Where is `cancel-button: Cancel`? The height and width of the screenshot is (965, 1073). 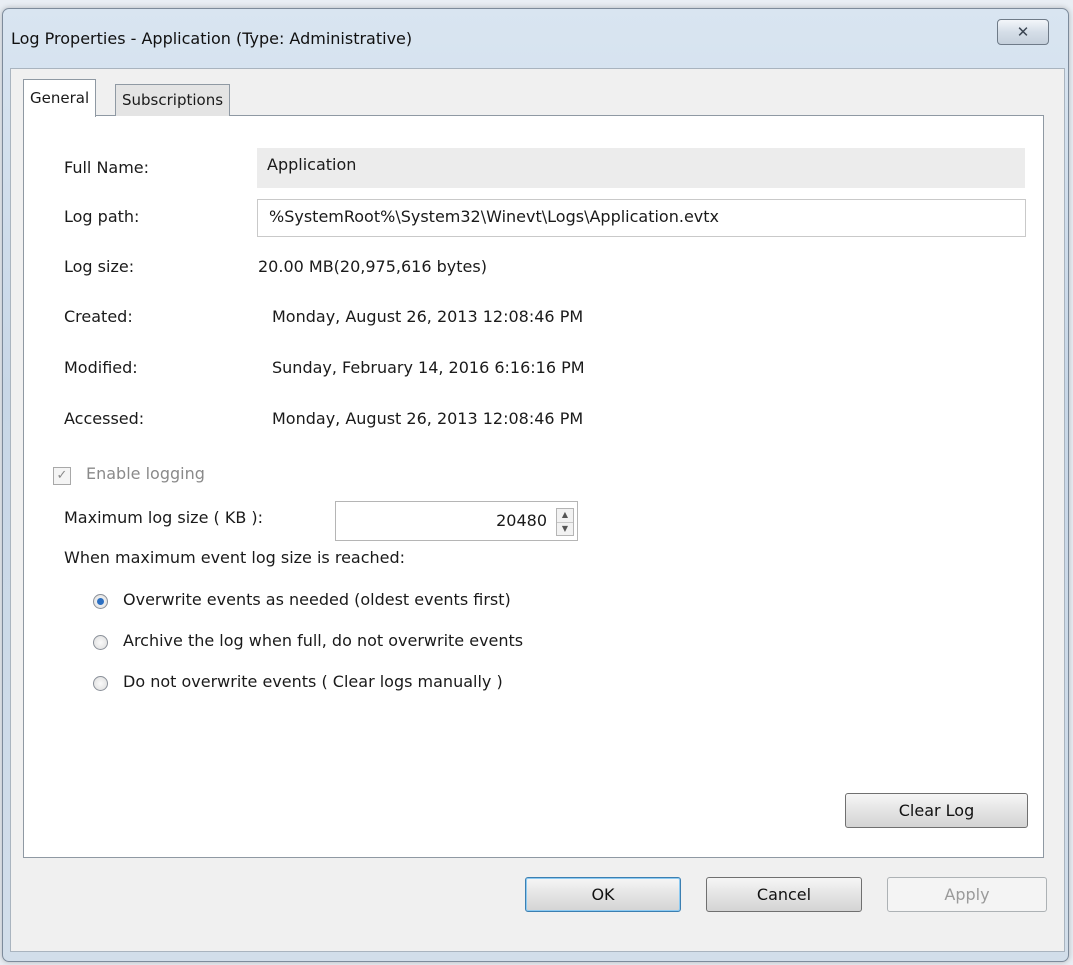 cancel-button: Cancel is located at coordinates (784, 894).